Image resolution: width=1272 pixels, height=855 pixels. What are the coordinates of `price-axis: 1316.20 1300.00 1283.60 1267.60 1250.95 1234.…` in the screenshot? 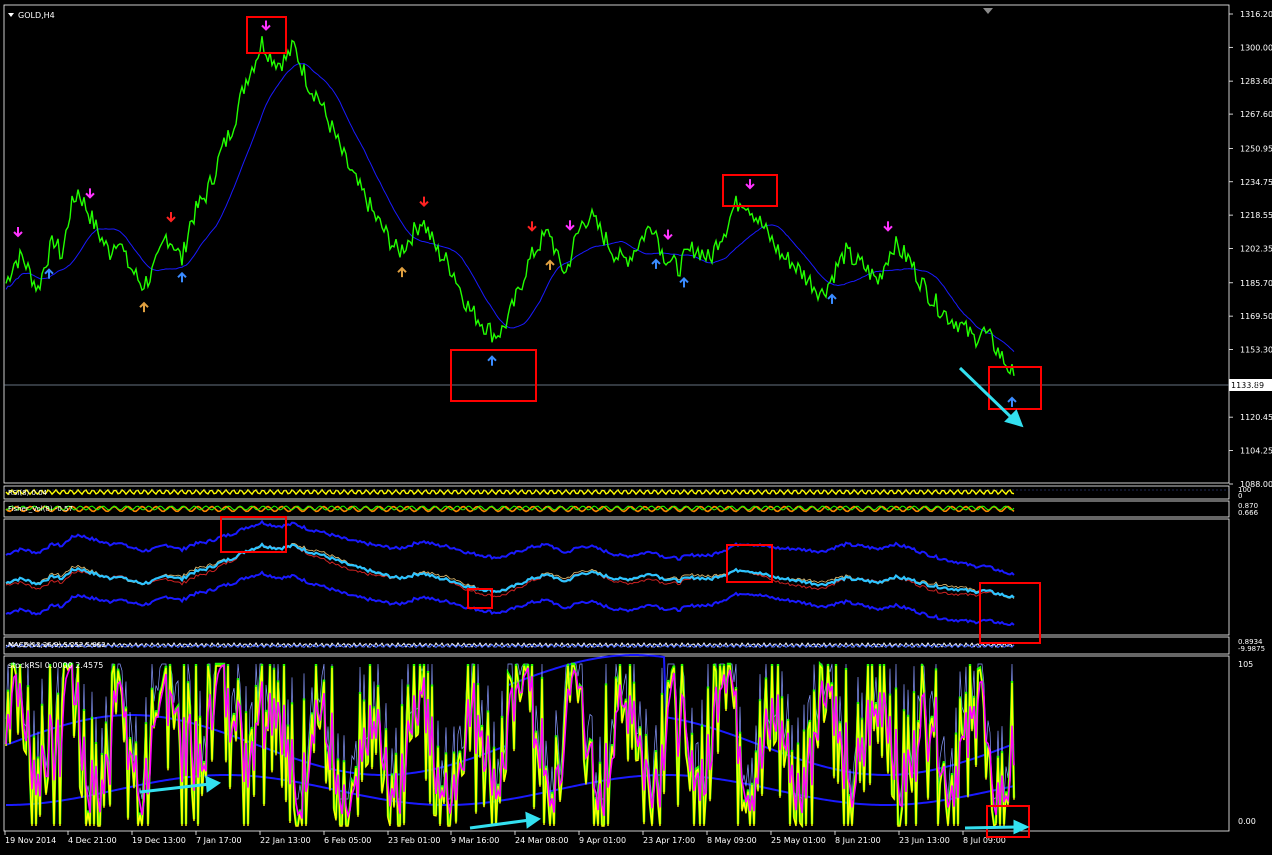 It's located at (1250, 249).